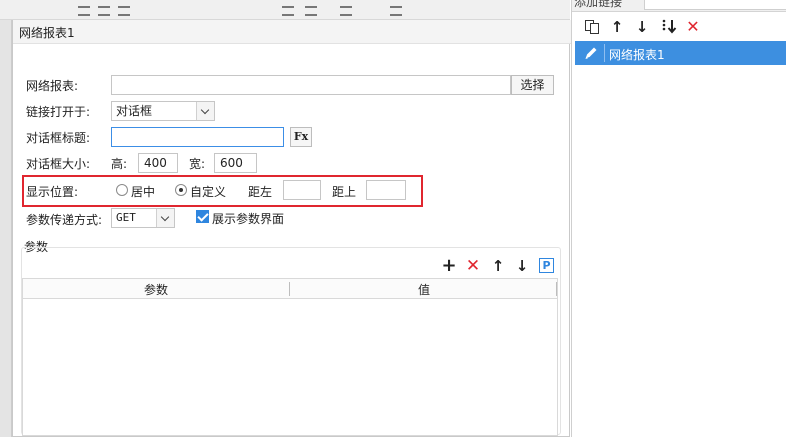 The height and width of the screenshot is (437, 786). I want to click on right-panel-title: 添加链接, so click(598, 4).